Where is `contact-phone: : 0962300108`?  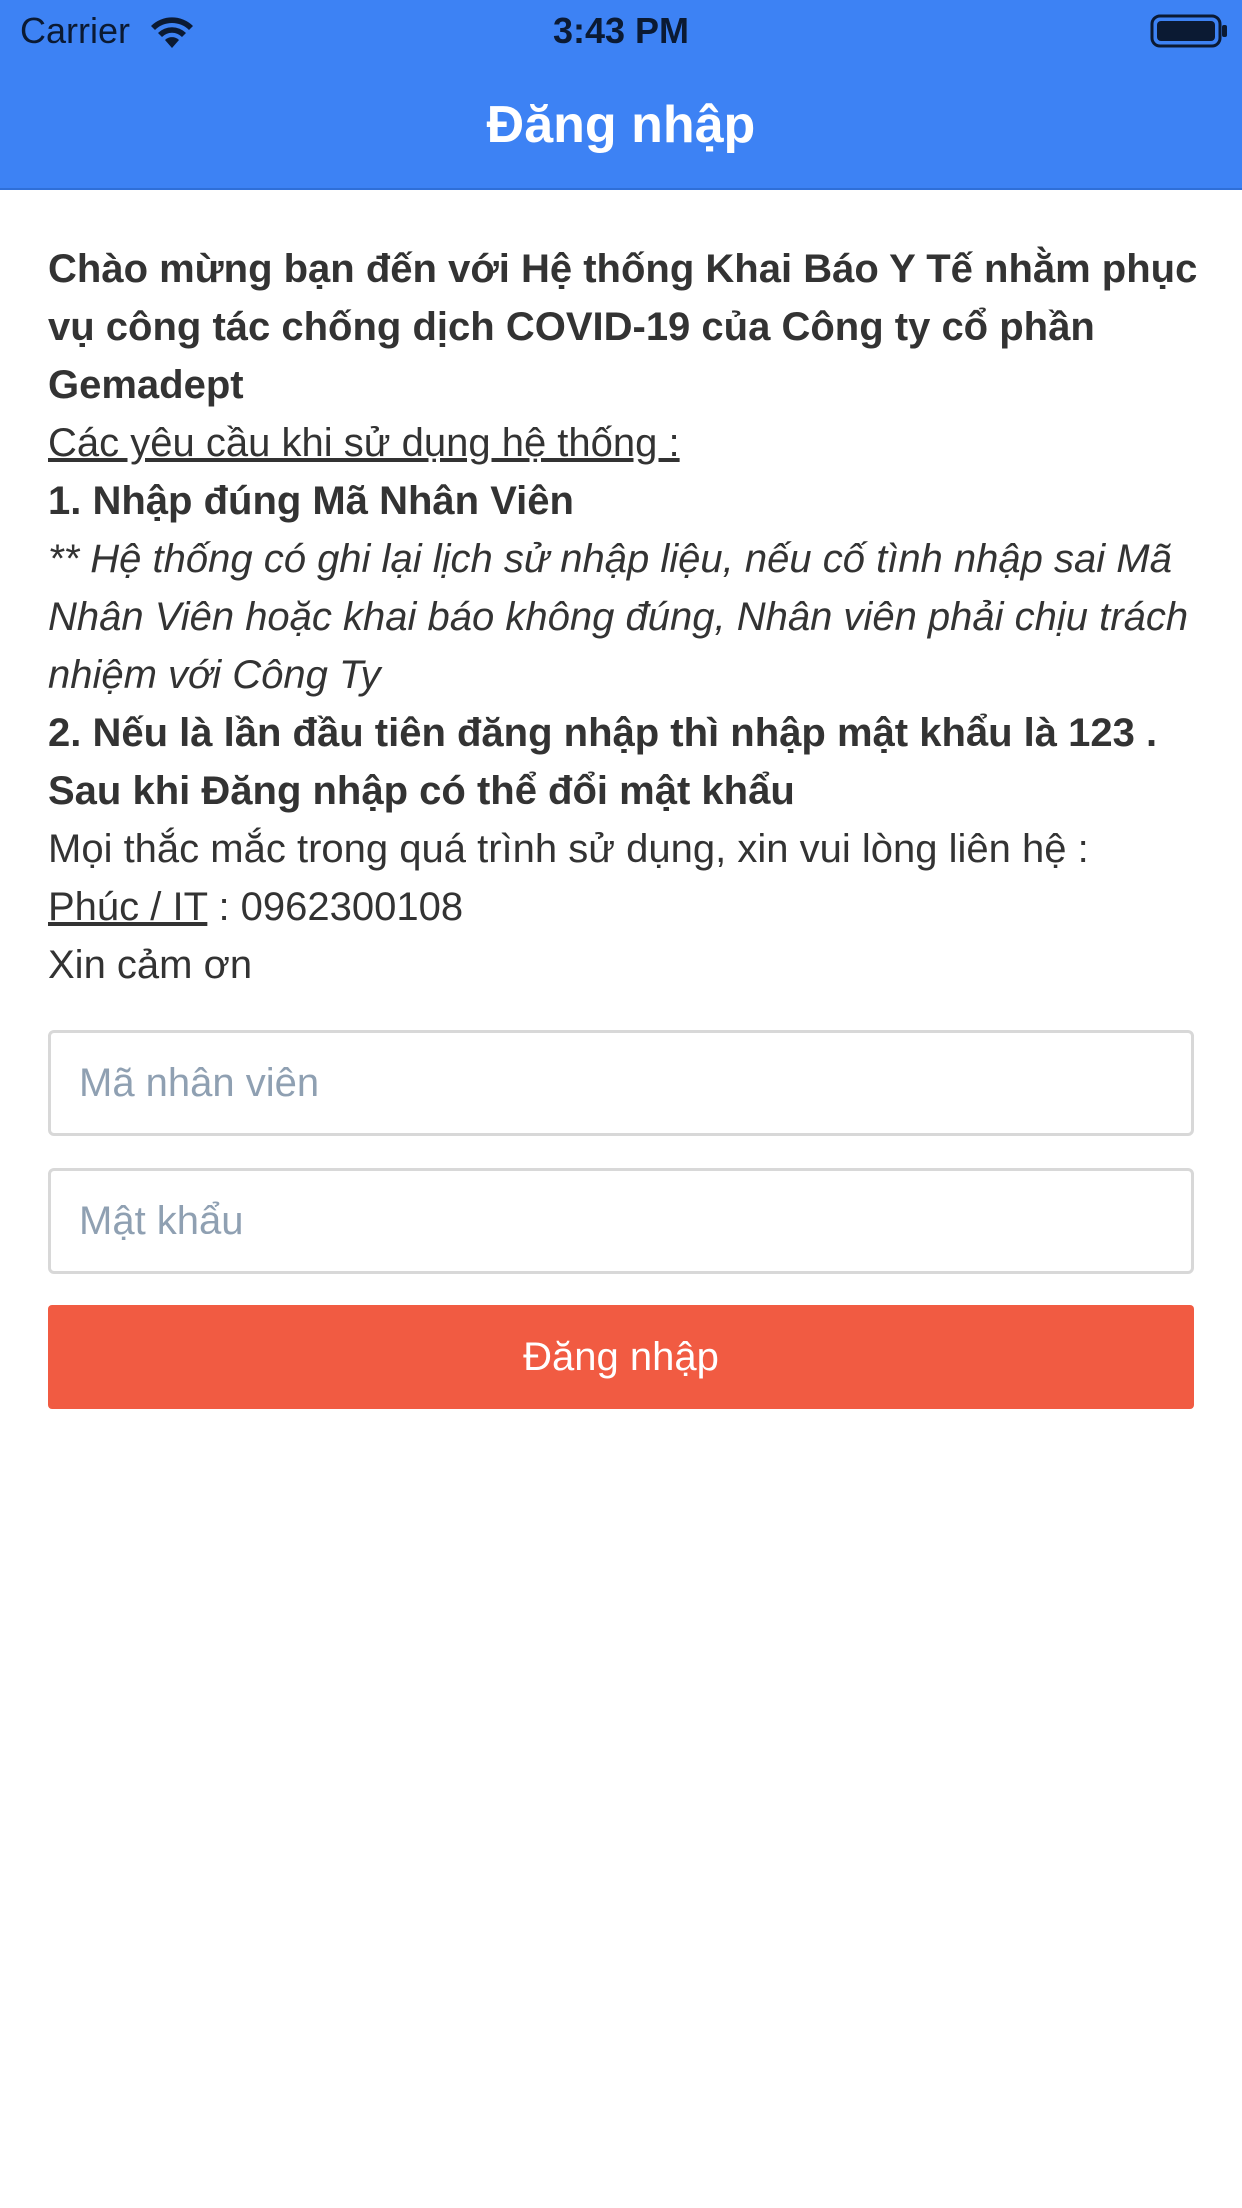
contact-phone: : 0962300108 is located at coordinates (335, 907).